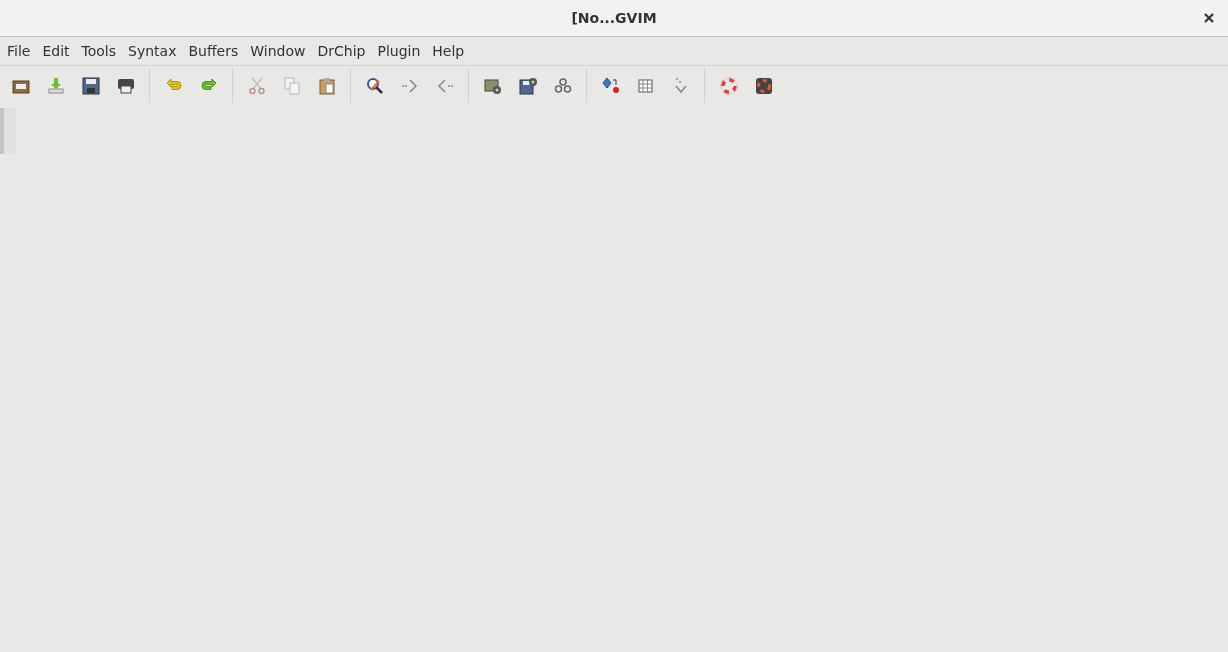 The image size is (1228, 652). What do you see at coordinates (492, 86) in the screenshot?
I see `folder-gear-icon` at bounding box center [492, 86].